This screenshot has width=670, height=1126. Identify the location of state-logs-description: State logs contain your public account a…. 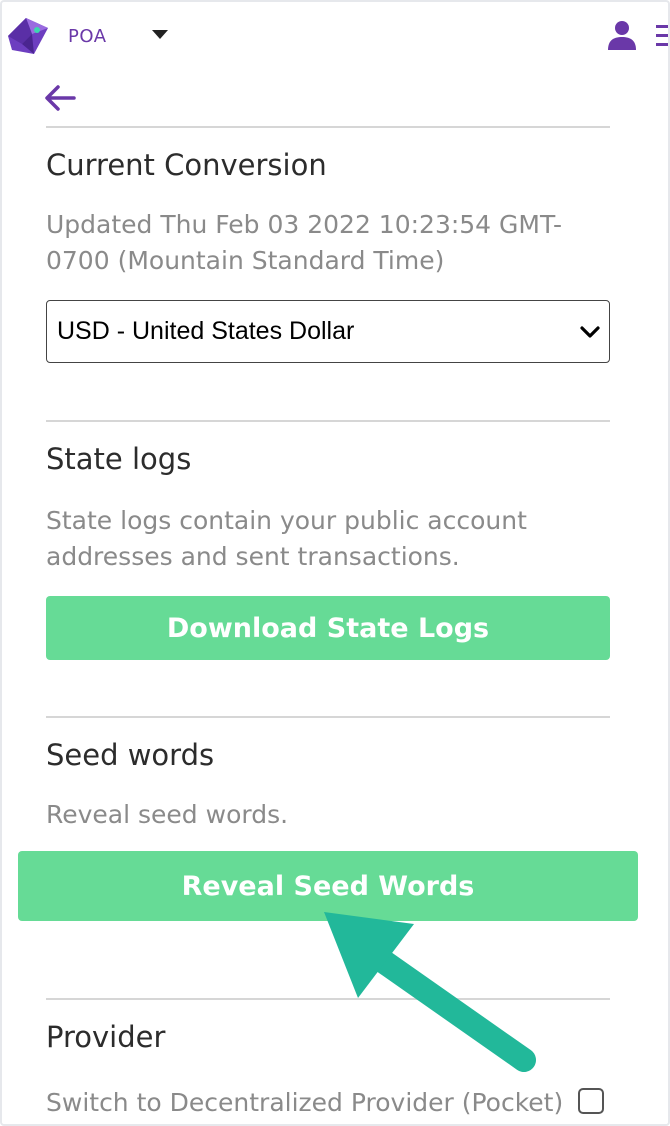
(286, 538).